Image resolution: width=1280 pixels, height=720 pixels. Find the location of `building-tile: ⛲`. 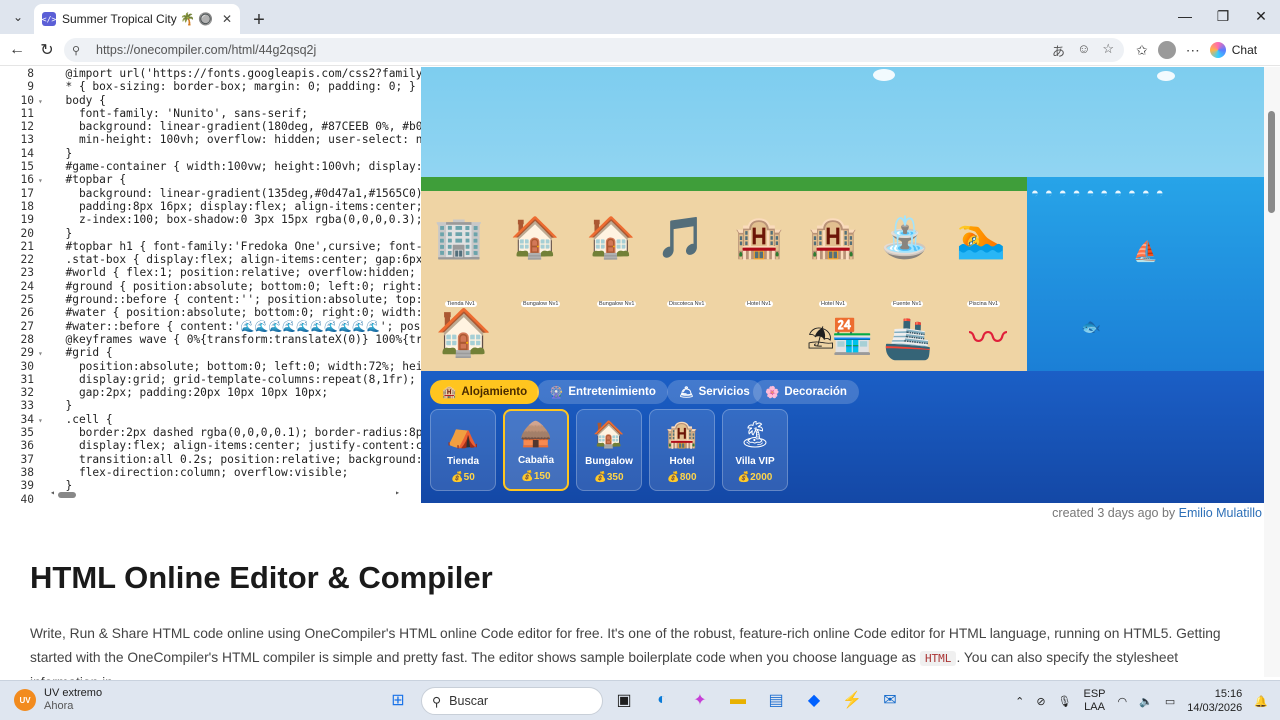

building-tile: ⛲ is located at coordinates (905, 238).